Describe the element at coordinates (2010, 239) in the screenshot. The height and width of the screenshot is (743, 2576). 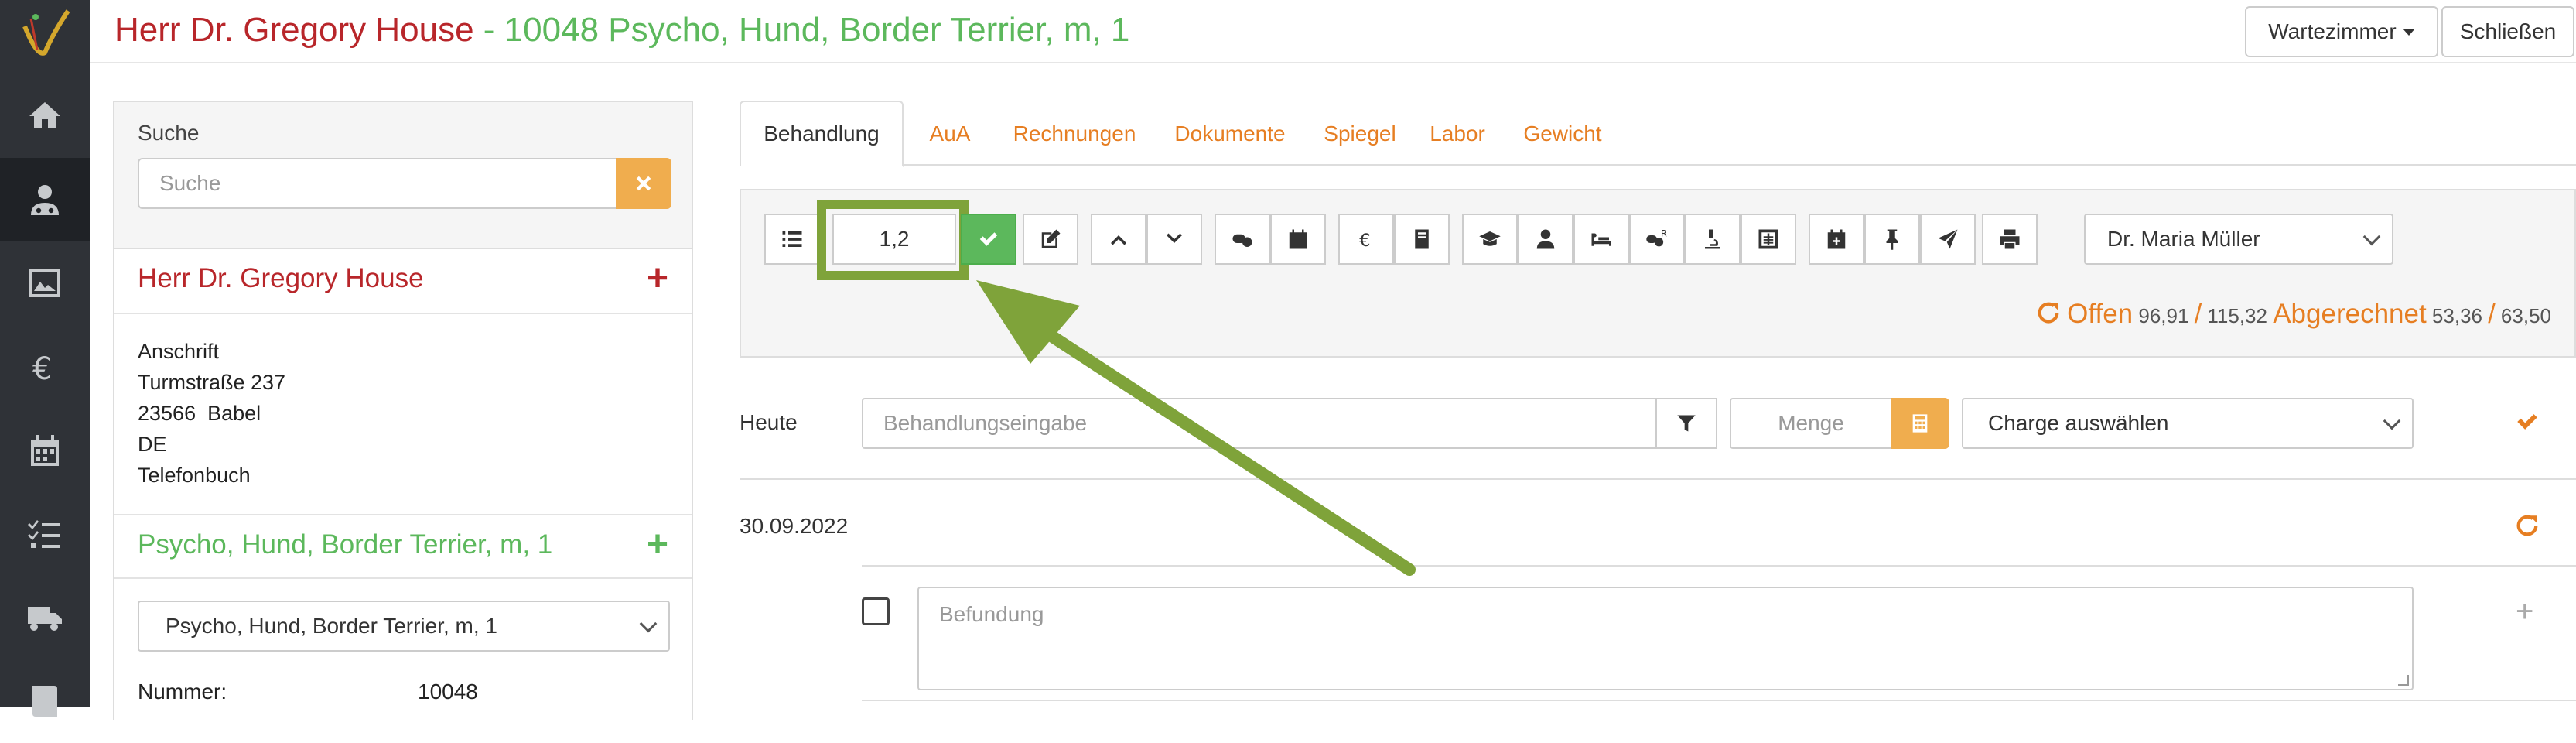
I see `print-button` at that location.